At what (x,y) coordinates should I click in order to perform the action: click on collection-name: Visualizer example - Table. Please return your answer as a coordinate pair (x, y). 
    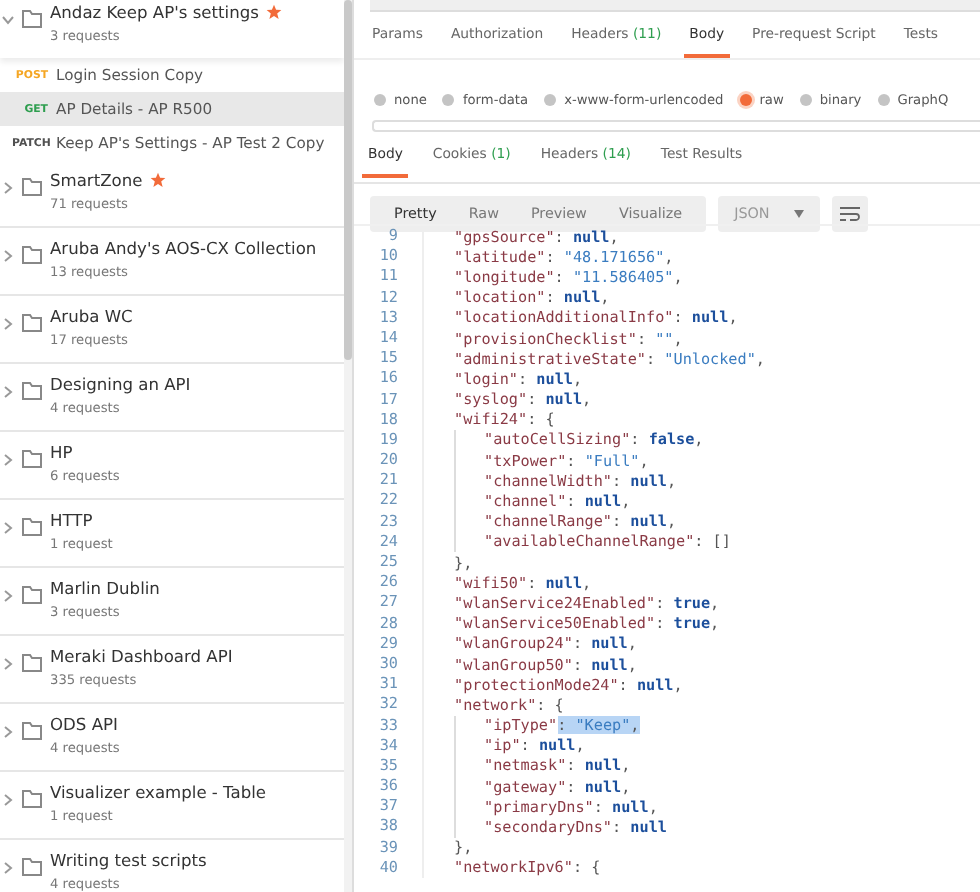
    Looking at the image, I should click on (158, 792).